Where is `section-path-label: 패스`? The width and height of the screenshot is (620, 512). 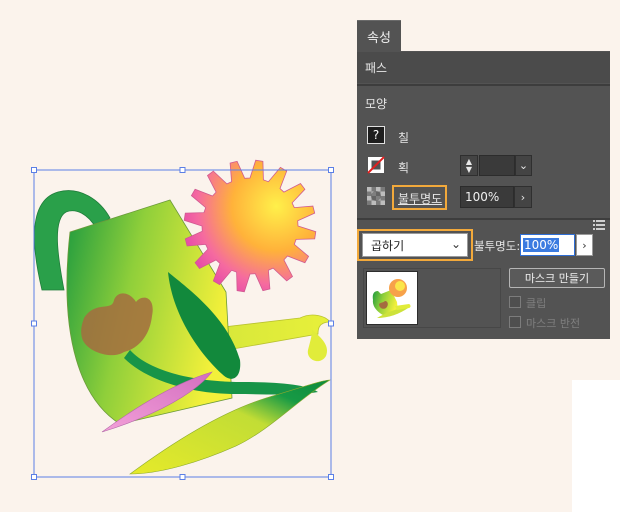
section-path-label: 패스 is located at coordinates (376, 68).